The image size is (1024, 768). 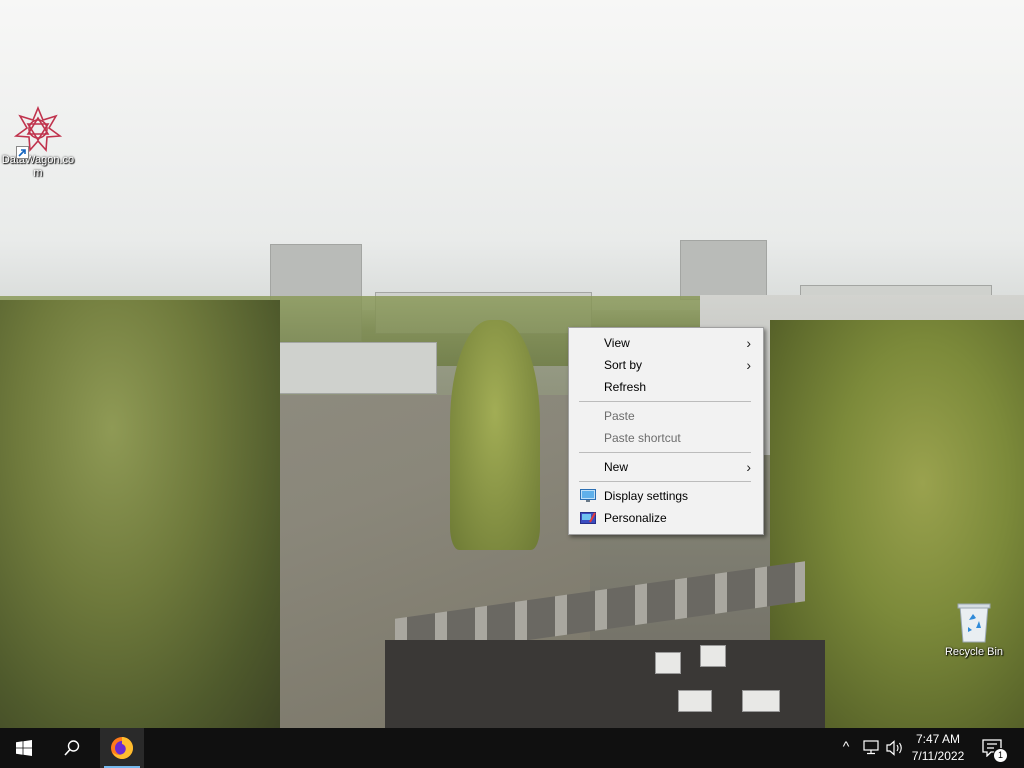 I want to click on windows-start-icon, so click(x=24, y=748).